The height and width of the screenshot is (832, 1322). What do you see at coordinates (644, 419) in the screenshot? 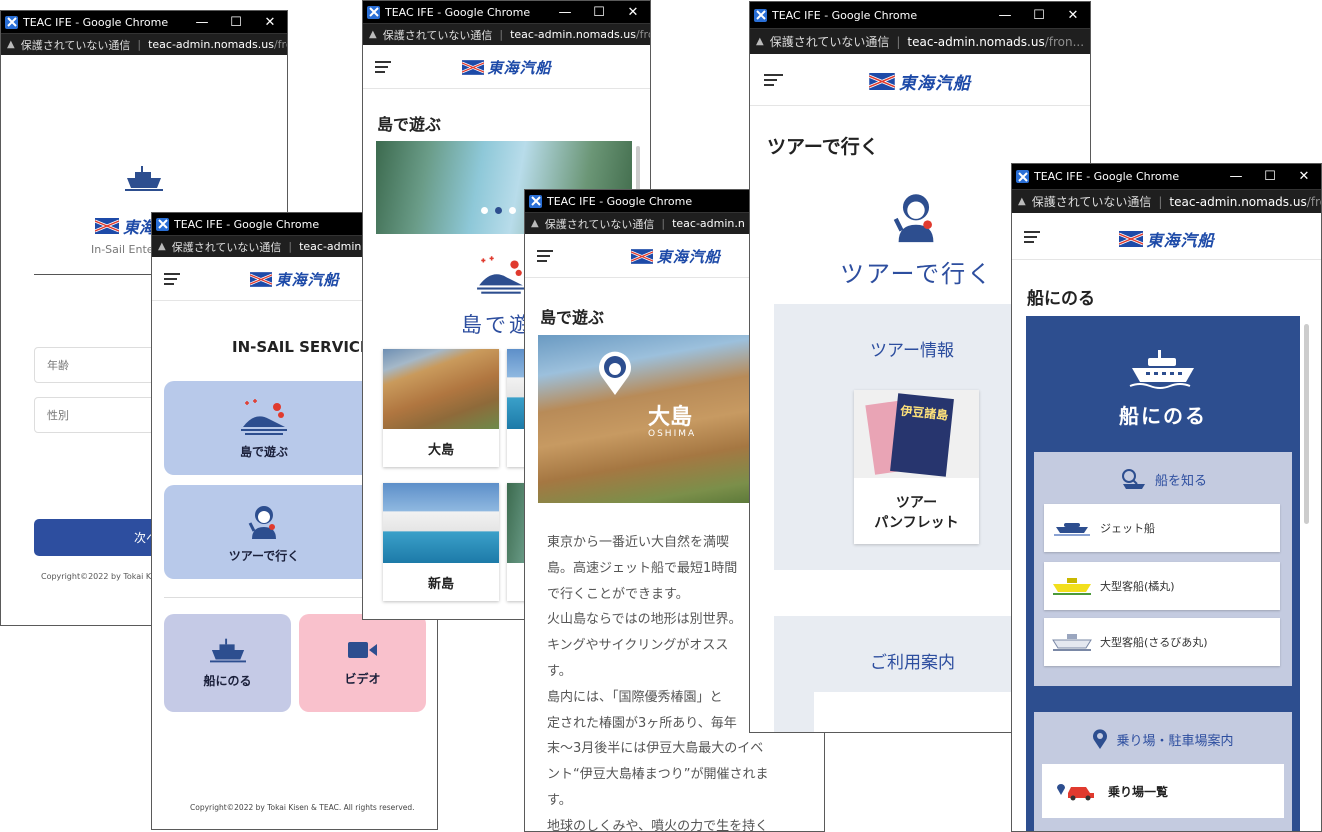
I see `oshima-photo: 大島 OSHIMA` at bounding box center [644, 419].